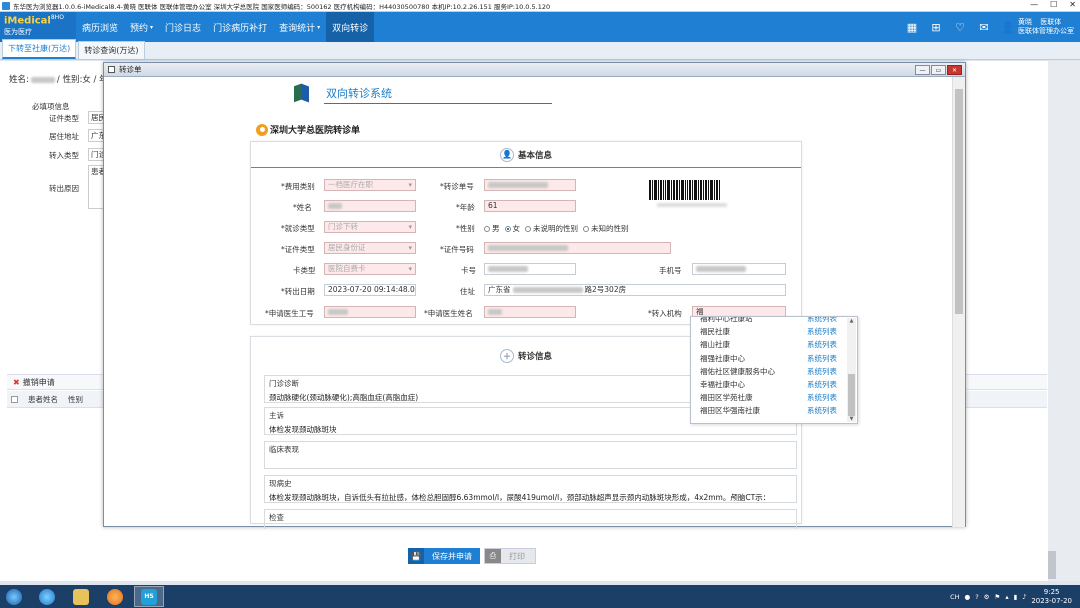  Describe the element at coordinates (1016, 597) in the screenshot. I see `tray-network-icon: ▮` at that location.